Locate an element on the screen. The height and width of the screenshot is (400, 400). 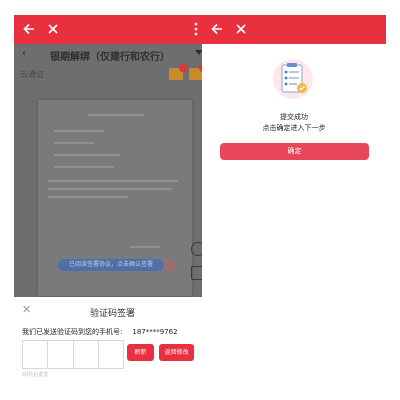
document-header: ‹ 银期解绑（仅建行和农行） is located at coordinates (112, 54).